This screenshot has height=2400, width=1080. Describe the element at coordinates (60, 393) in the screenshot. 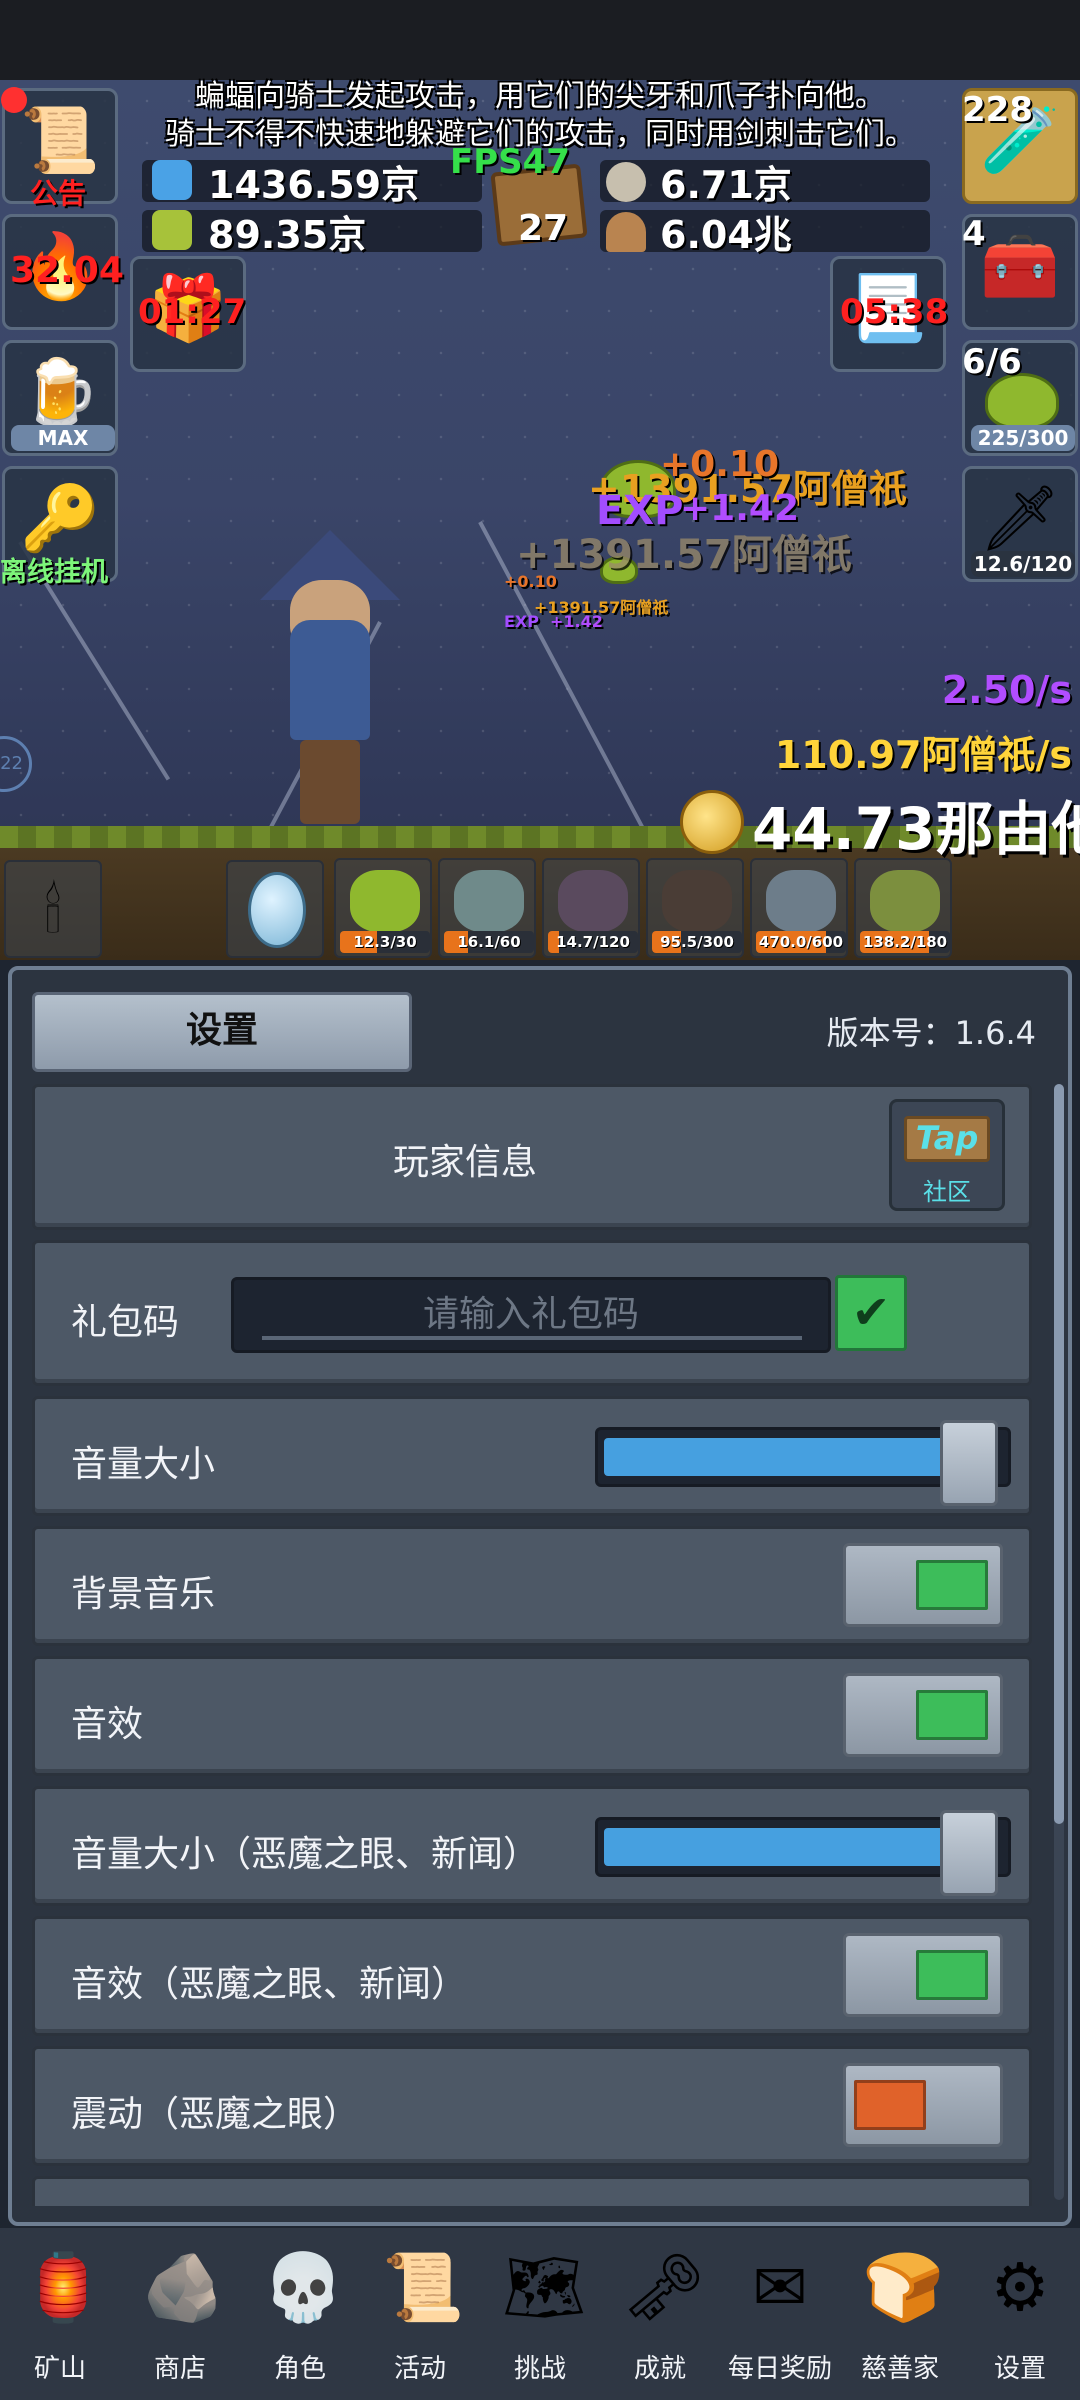

I see `mug-icon: 🍺` at that location.